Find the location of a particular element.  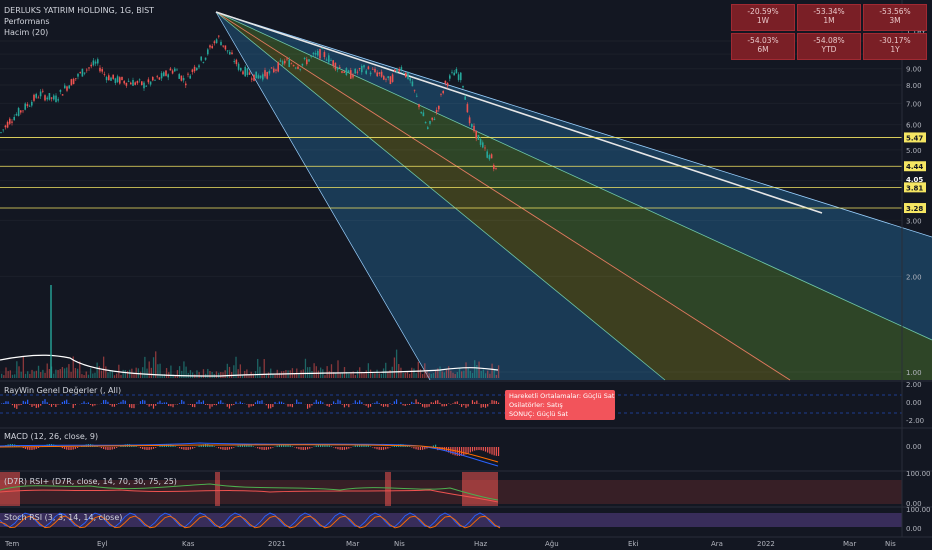

perf-cell: -30.17% 1Y is located at coordinates (895, 46).